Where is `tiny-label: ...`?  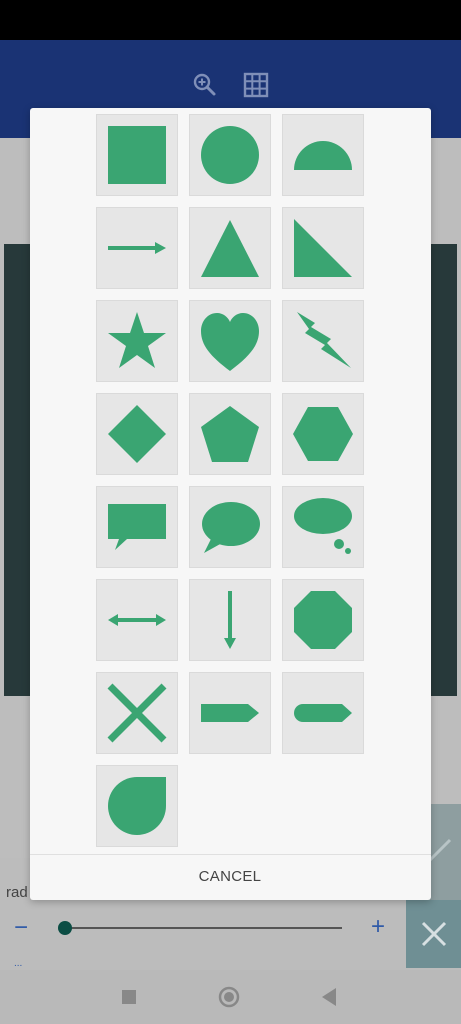 tiny-label: ... is located at coordinates (18, 963).